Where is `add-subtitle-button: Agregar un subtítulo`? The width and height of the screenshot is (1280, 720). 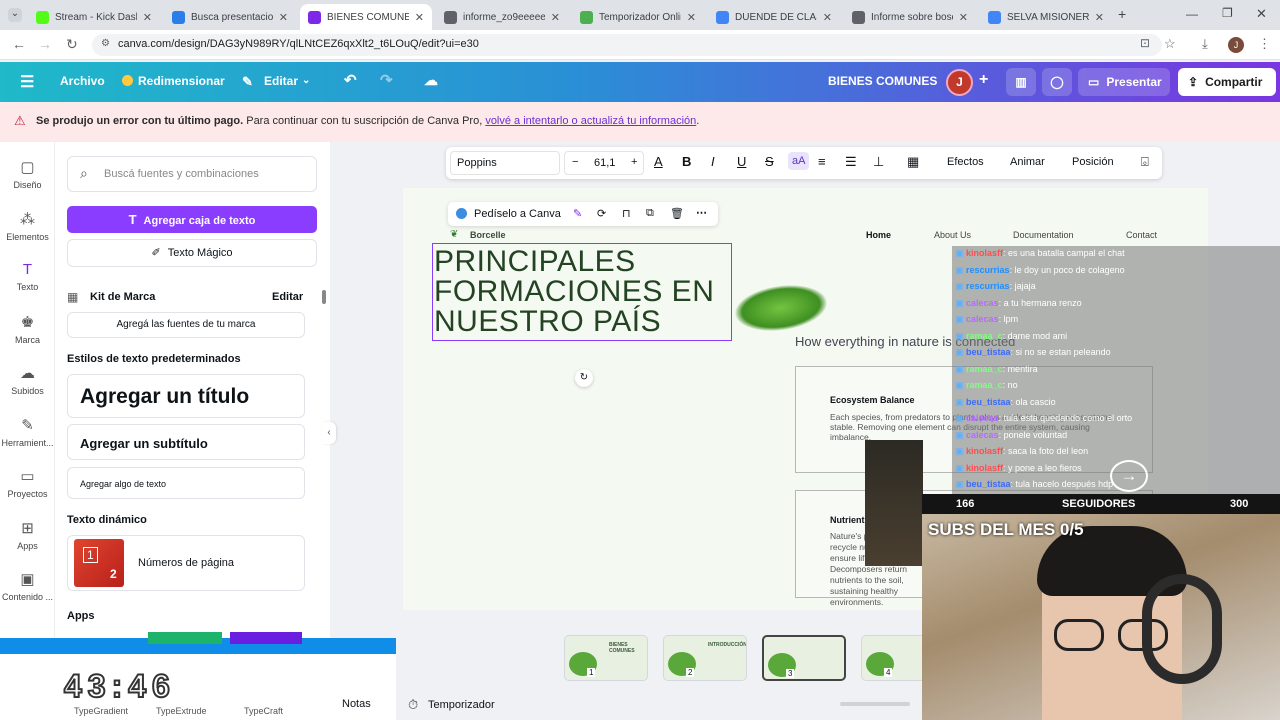 add-subtitle-button: Agregar un subtítulo is located at coordinates (186, 442).